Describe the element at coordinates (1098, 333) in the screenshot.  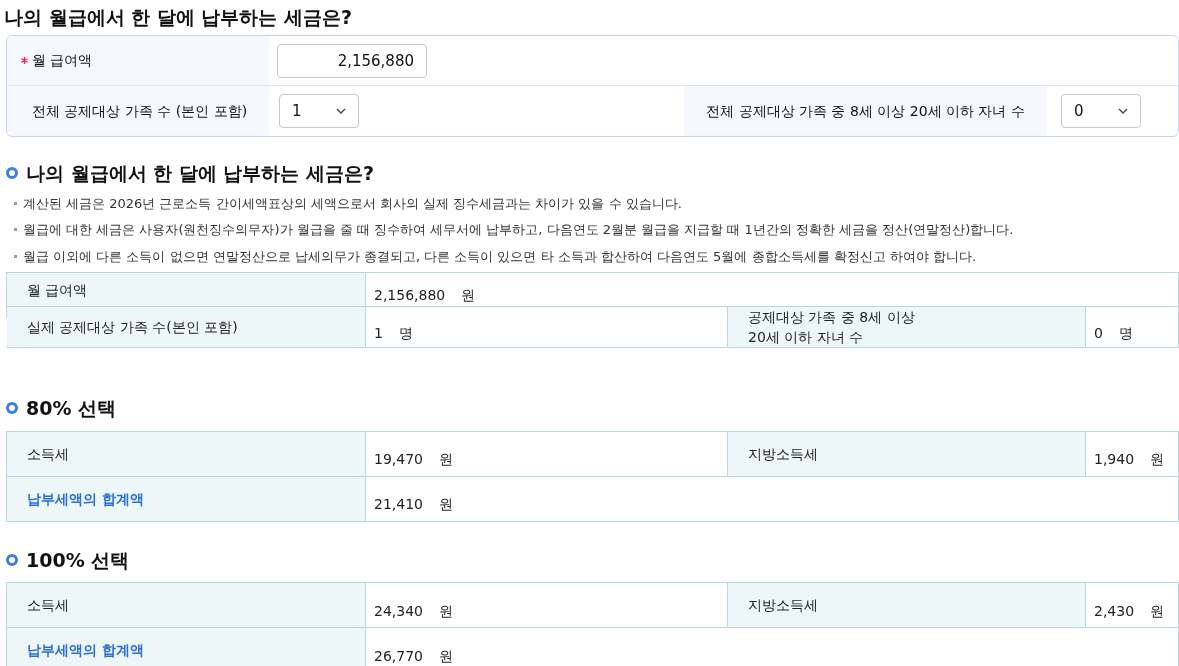
I see `amount-value: 0` at that location.